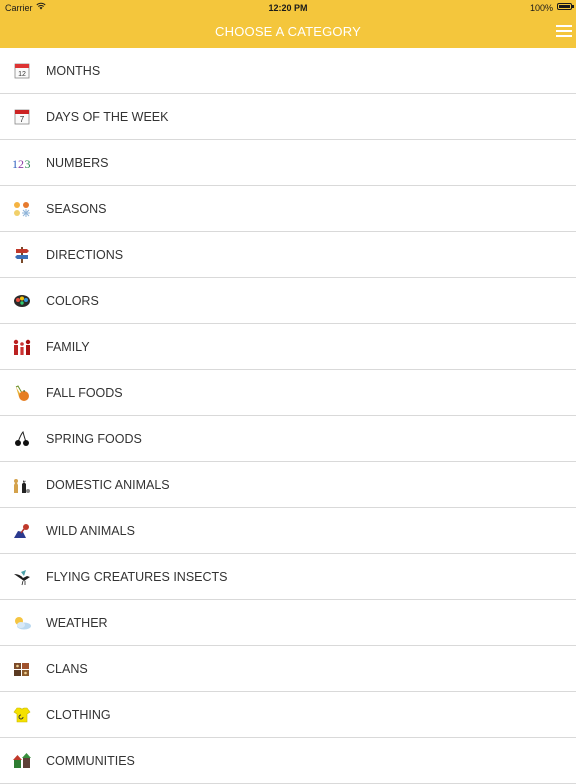 The image size is (576, 784). What do you see at coordinates (68, 347) in the screenshot?
I see `category-label: FAMILY` at bounding box center [68, 347].